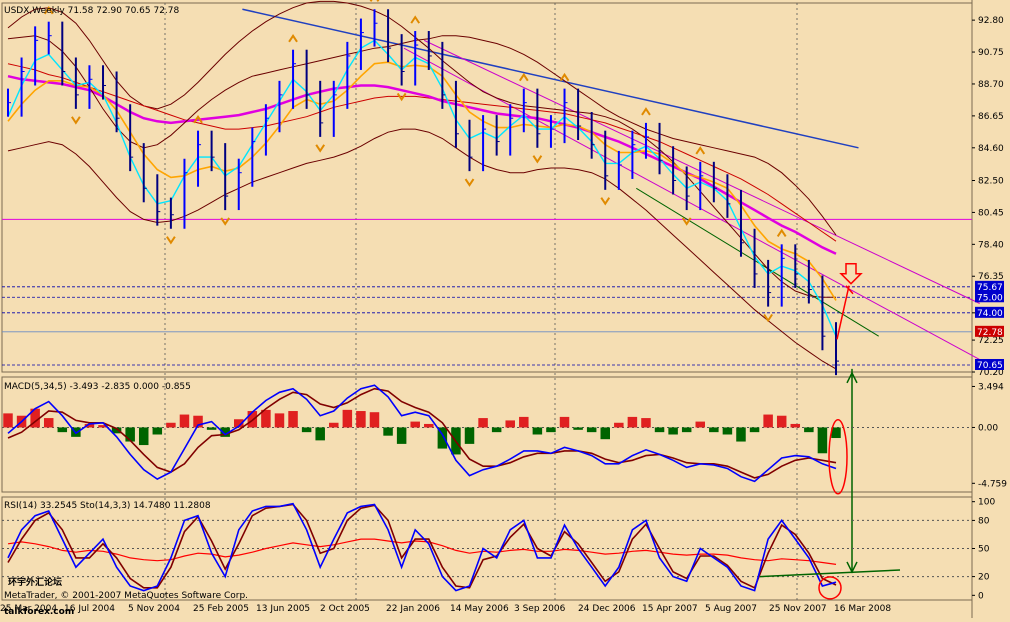 The width and height of the screenshot is (1010, 622). Describe the element at coordinates (992, 484) in the screenshot. I see `macd-tick-label: -4.759` at that location.